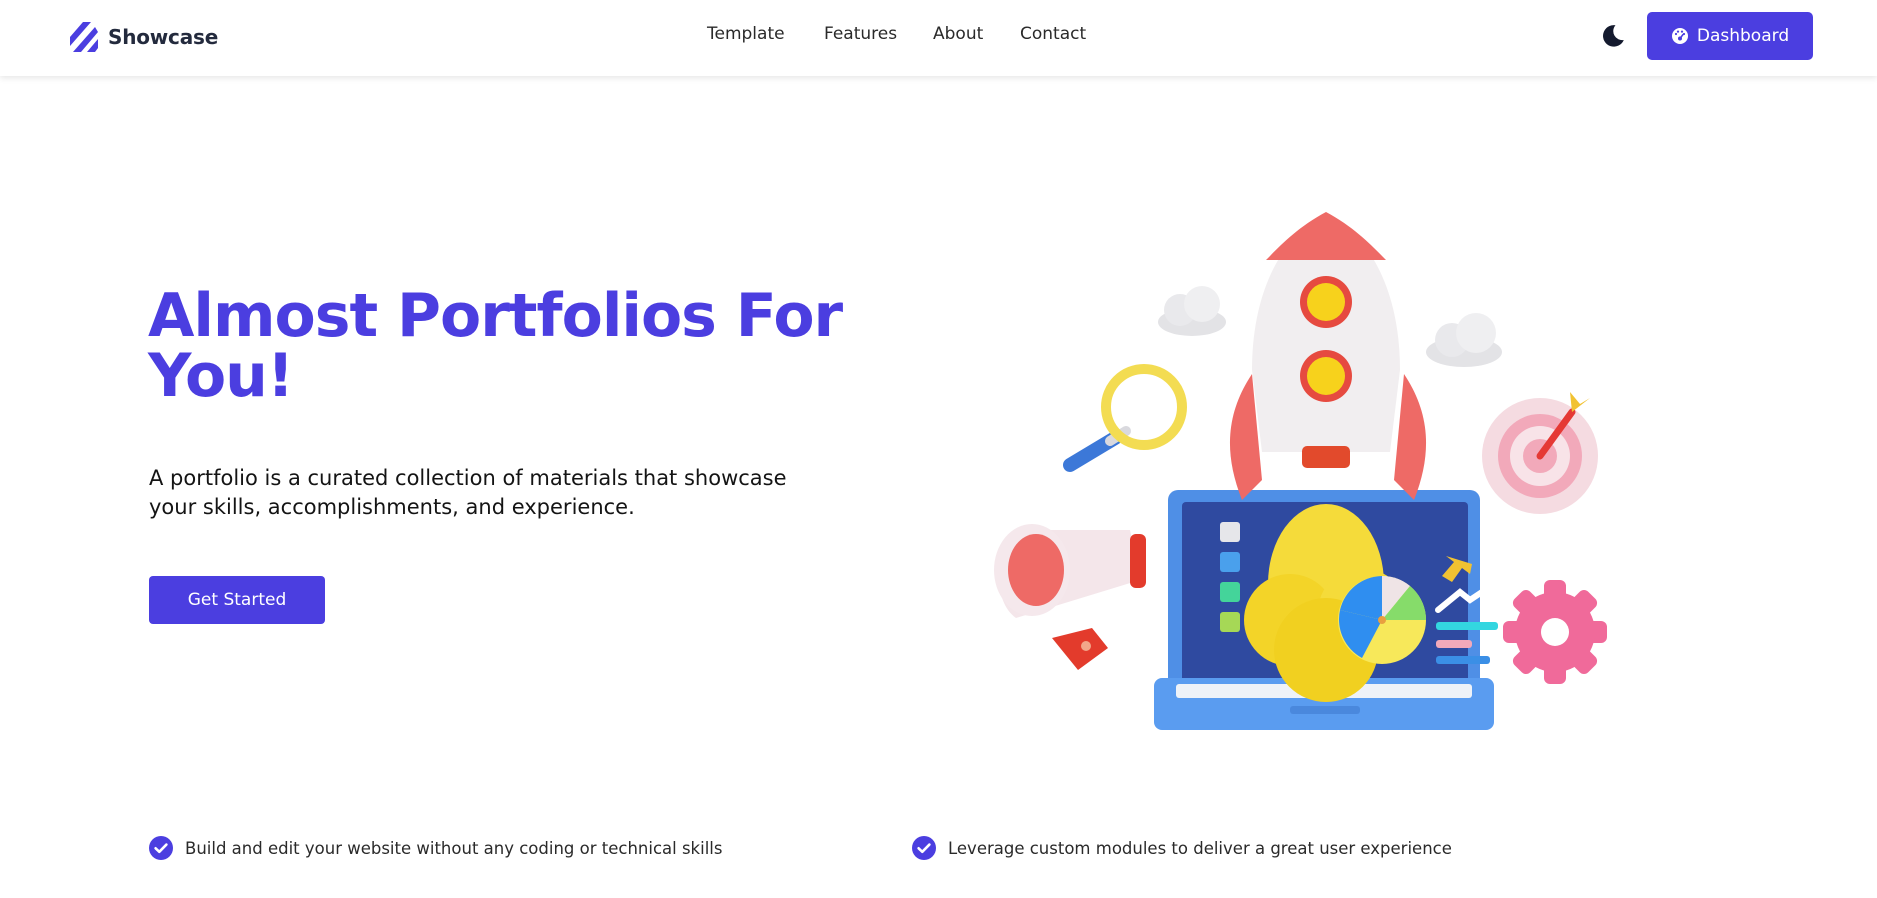 The image size is (1877, 898). What do you see at coordinates (958, 34) in the screenshot?
I see `nav-link-about: About` at bounding box center [958, 34].